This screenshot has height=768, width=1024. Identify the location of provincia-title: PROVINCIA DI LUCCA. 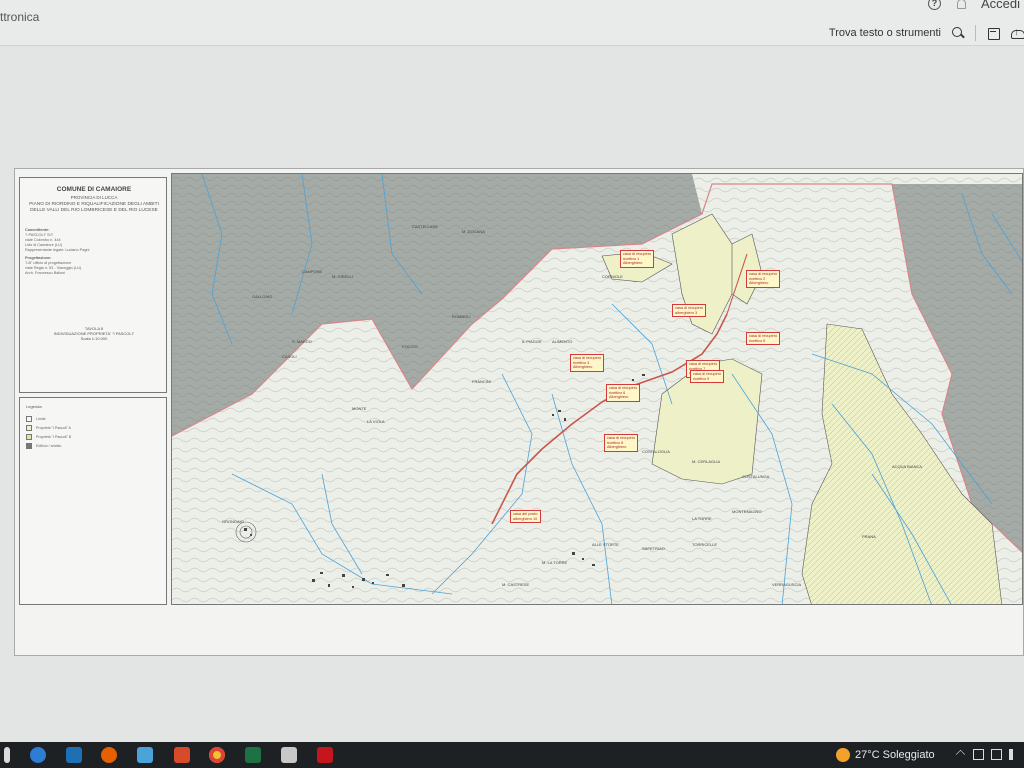
(94, 197).